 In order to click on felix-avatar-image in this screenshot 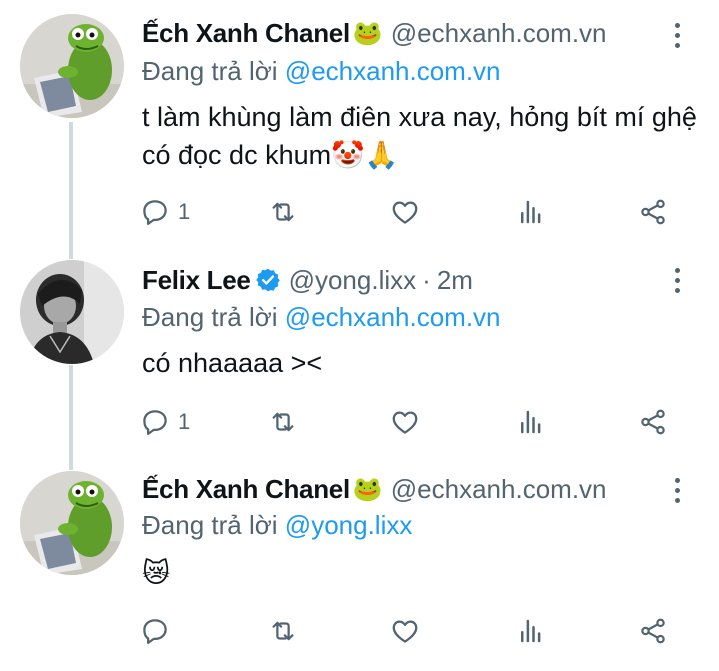, I will do `click(72, 312)`.